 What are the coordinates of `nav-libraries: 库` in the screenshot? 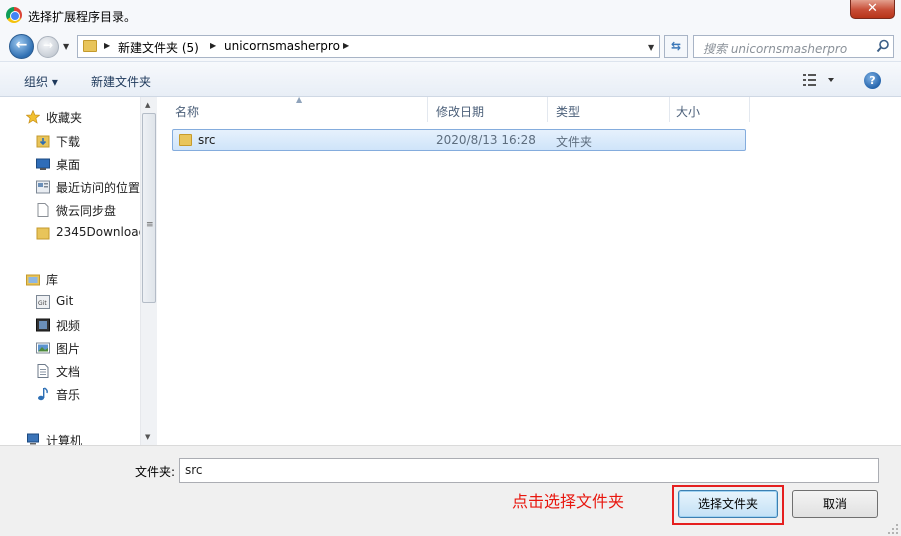 It's located at (82, 279).